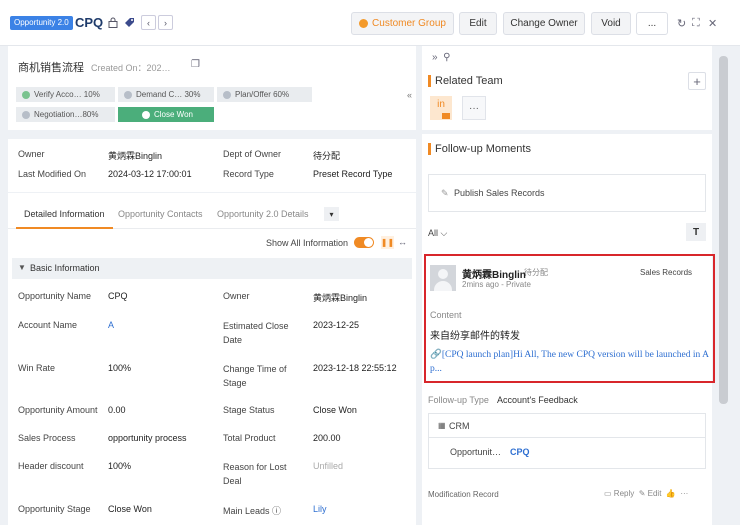 The height and width of the screenshot is (525, 740). What do you see at coordinates (54, 509) in the screenshot?
I see `opportunity-stage-label: Opportunity Stage` at bounding box center [54, 509].